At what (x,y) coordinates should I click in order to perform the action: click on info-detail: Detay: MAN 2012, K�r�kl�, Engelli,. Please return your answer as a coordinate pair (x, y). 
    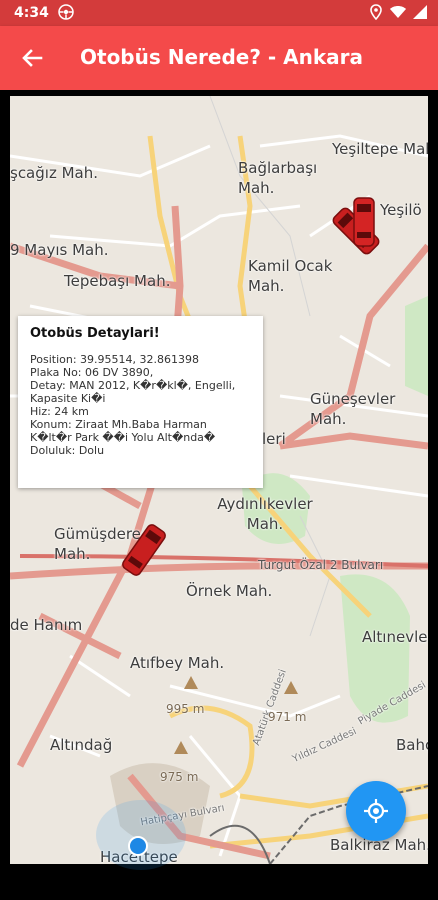
    Looking at the image, I should click on (133, 385).